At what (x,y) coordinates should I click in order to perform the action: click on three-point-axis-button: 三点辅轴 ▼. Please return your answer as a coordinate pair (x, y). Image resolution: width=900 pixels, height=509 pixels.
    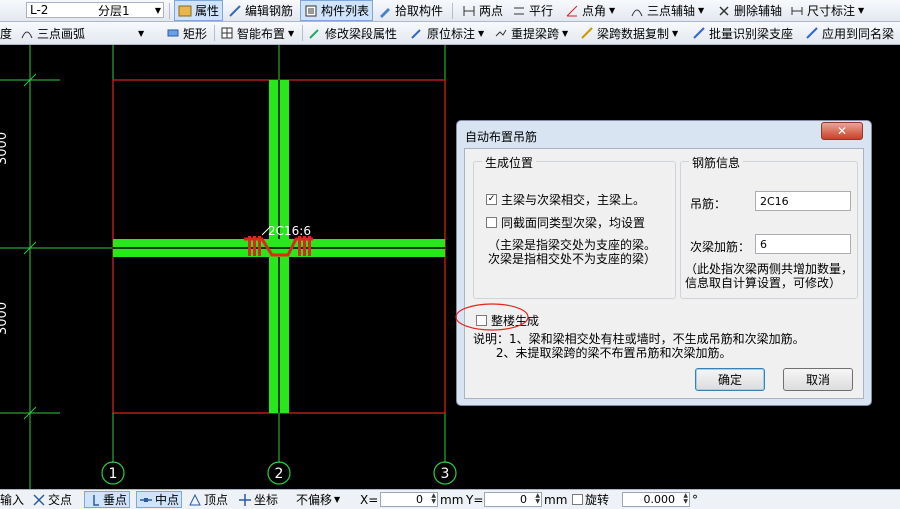
    Looking at the image, I should click on (667, 10).